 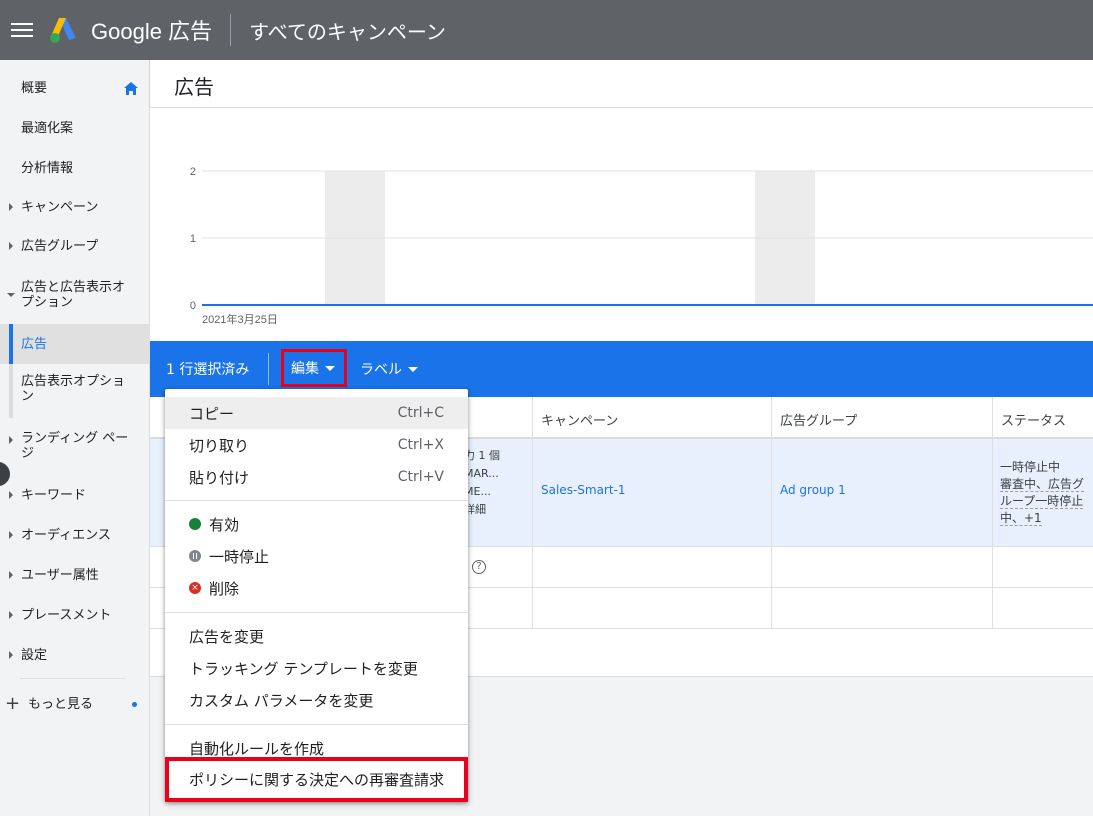 I want to click on ad-line: 力 1 個, so click(x=482, y=455).